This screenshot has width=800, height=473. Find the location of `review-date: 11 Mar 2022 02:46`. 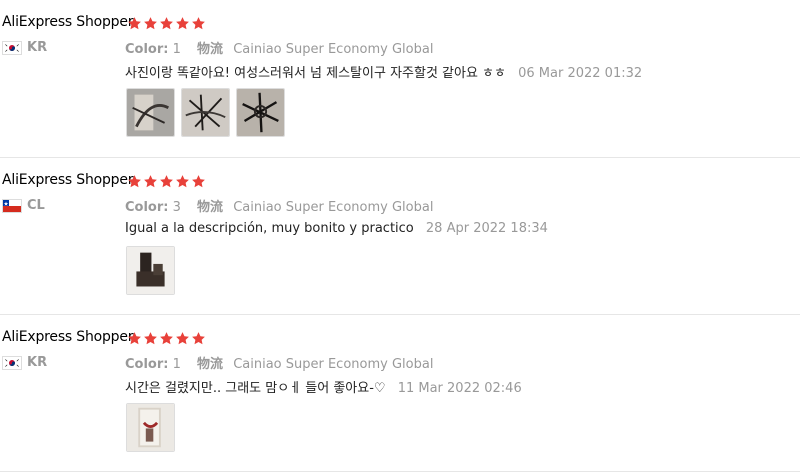

review-date: 11 Mar 2022 02:46 is located at coordinates (459, 388).